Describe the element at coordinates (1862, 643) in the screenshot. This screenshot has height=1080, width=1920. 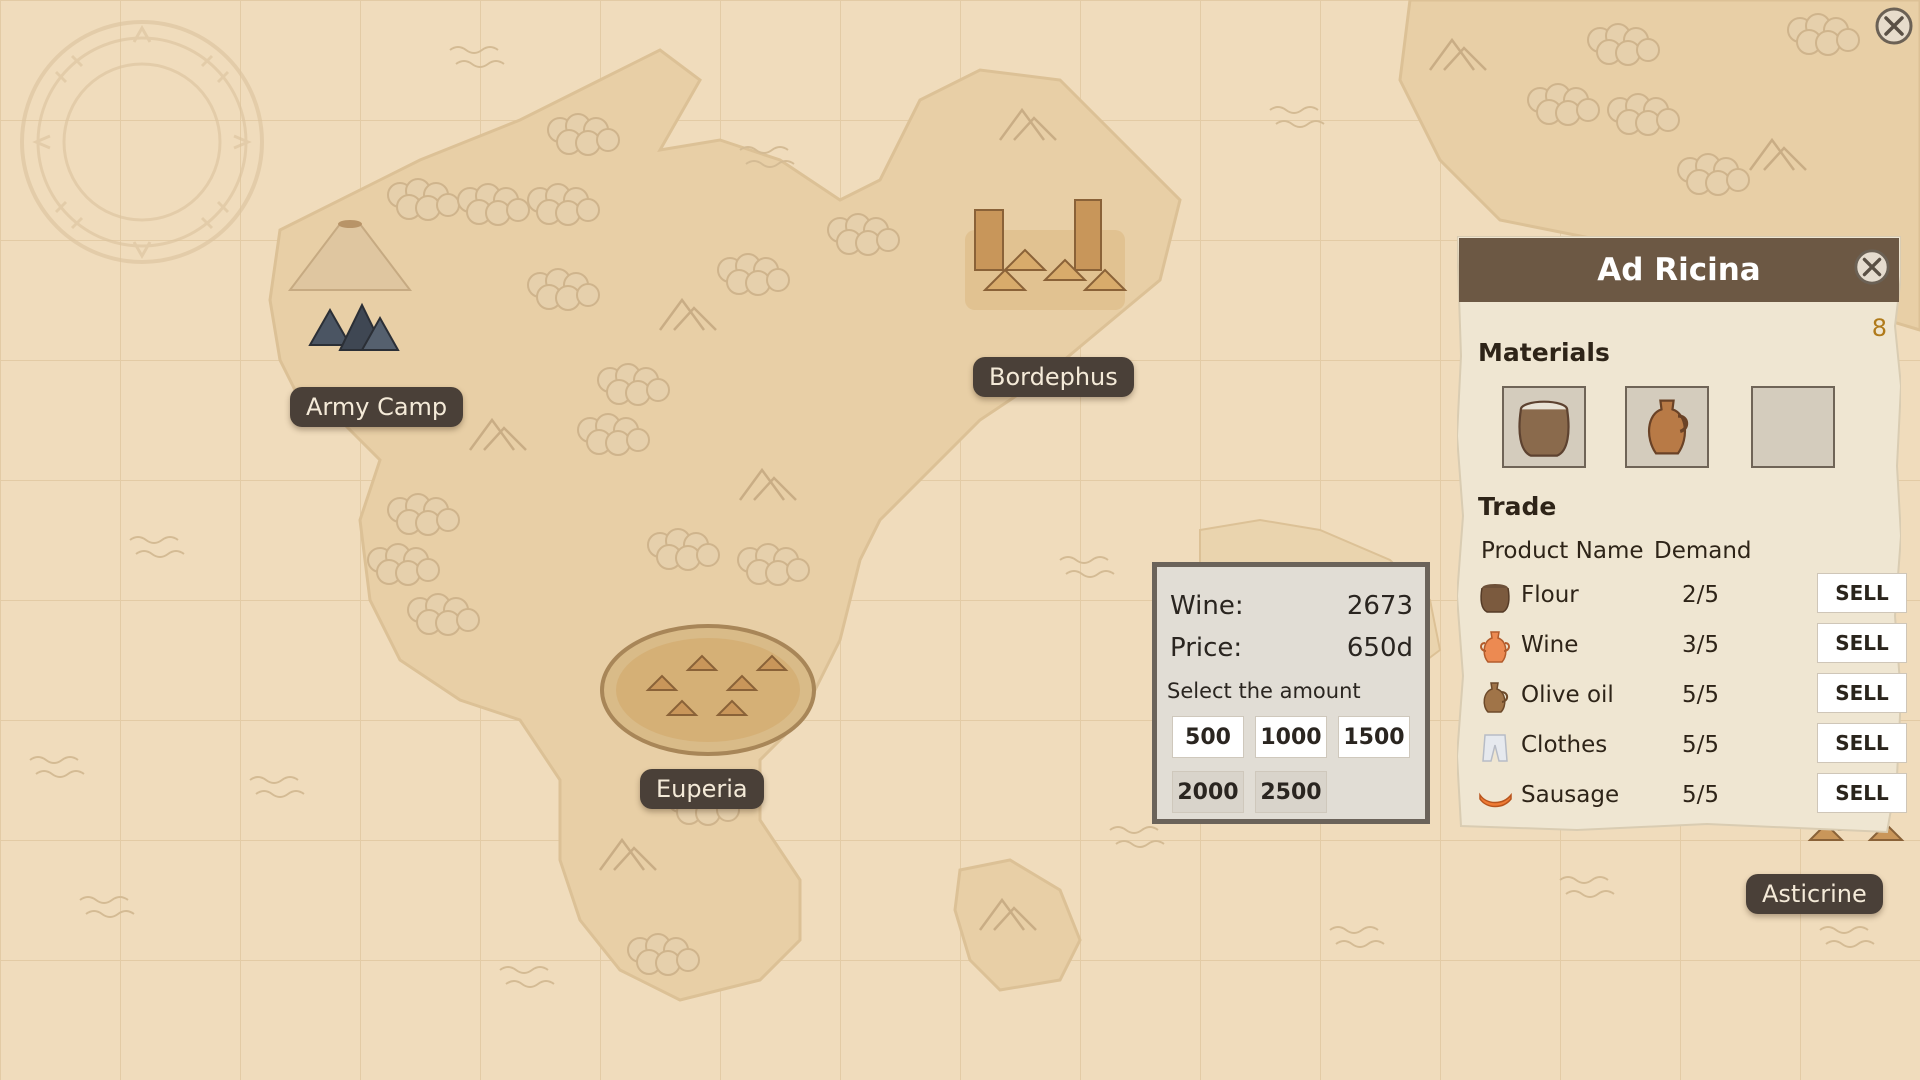
I see `sell-wine-button: SELL` at that location.